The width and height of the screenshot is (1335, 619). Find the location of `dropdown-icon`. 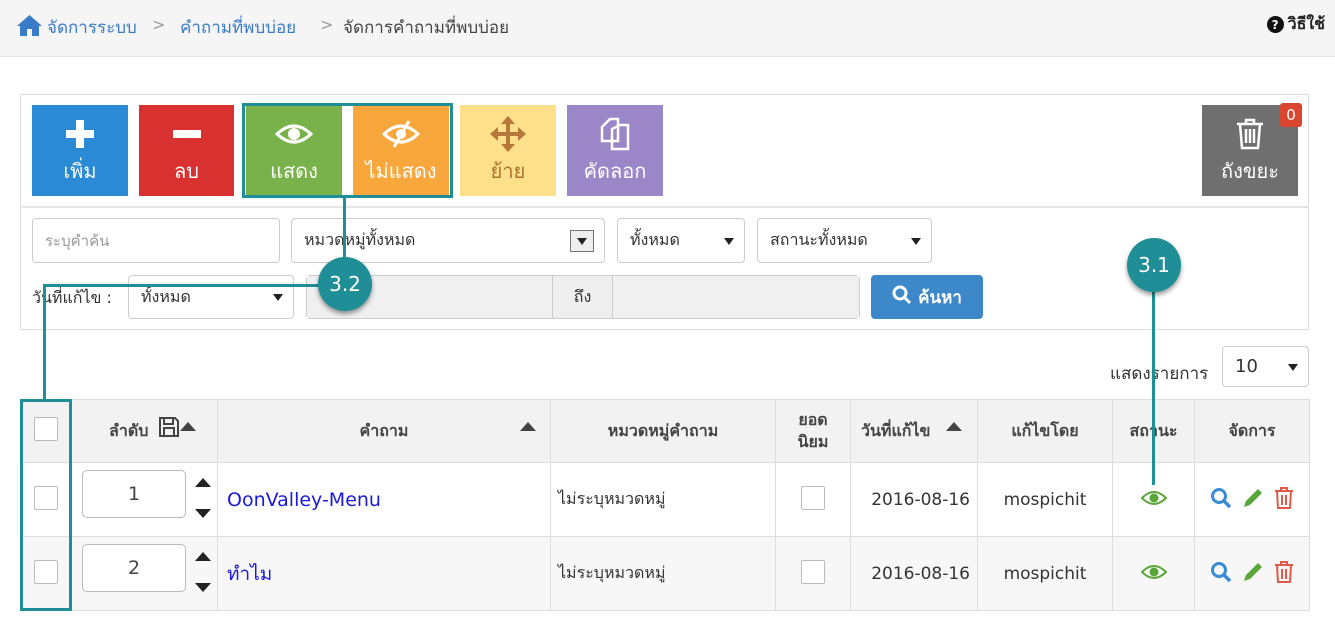

dropdown-icon is located at coordinates (582, 241).